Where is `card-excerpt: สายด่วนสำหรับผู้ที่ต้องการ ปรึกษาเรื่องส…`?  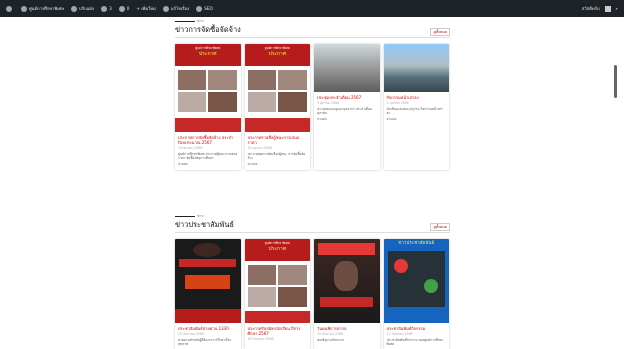
card-excerpt: สายด่วนสำหรับผู้ที่ต้องการ ปรึกษาเรื่องส… is located at coordinates (204, 342).